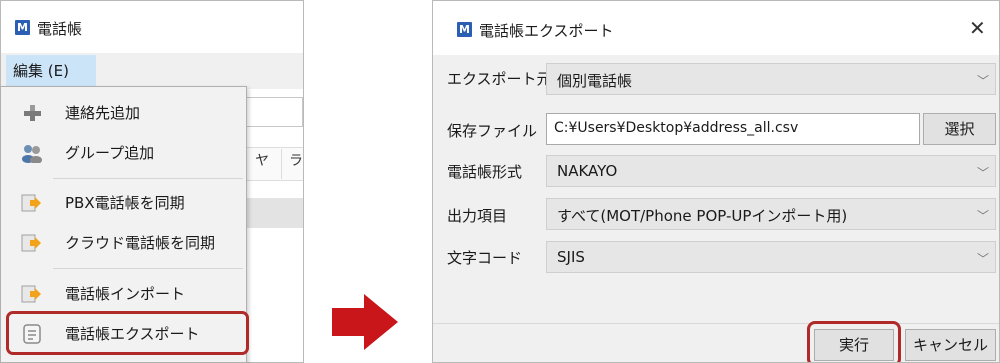 This screenshot has height=363, width=1000. Describe the element at coordinates (262, 160) in the screenshot. I see `column-header: ヤ` at that location.